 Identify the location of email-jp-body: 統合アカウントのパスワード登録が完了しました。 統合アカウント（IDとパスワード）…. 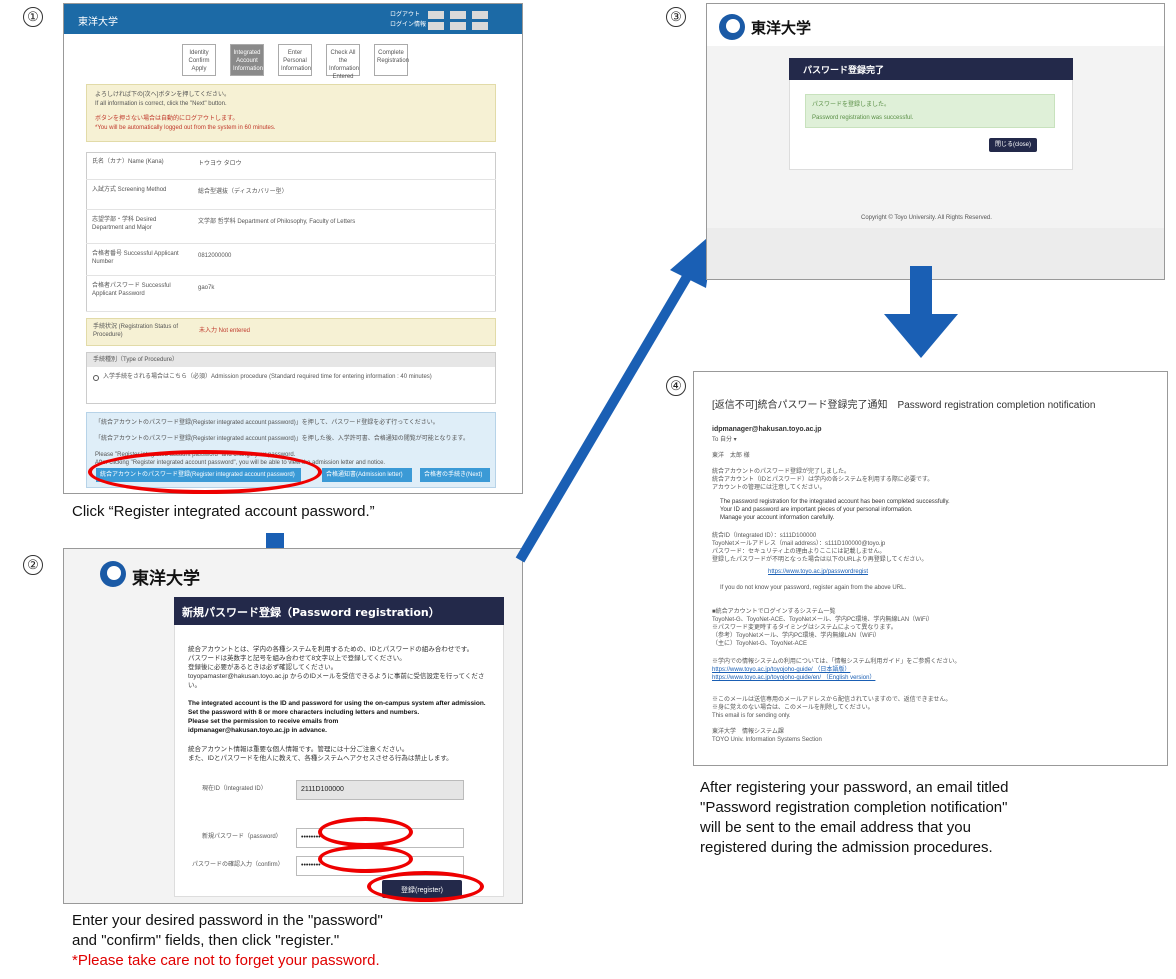
(823, 480).